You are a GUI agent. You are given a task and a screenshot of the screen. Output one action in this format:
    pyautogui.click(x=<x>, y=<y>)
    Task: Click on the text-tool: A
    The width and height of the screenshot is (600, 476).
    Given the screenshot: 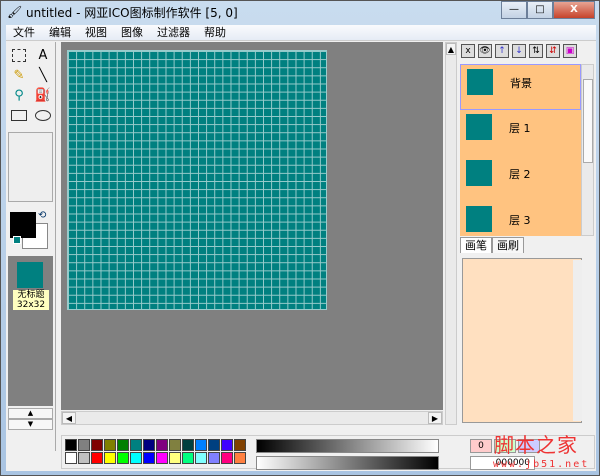 What is the action you would take?
    pyautogui.click(x=43, y=55)
    